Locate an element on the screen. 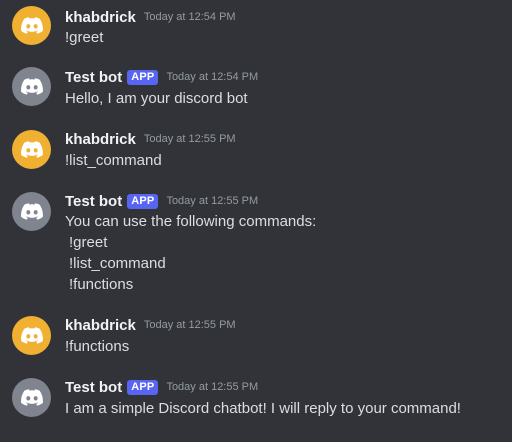  message-content: !greet is located at coordinates (84, 37).